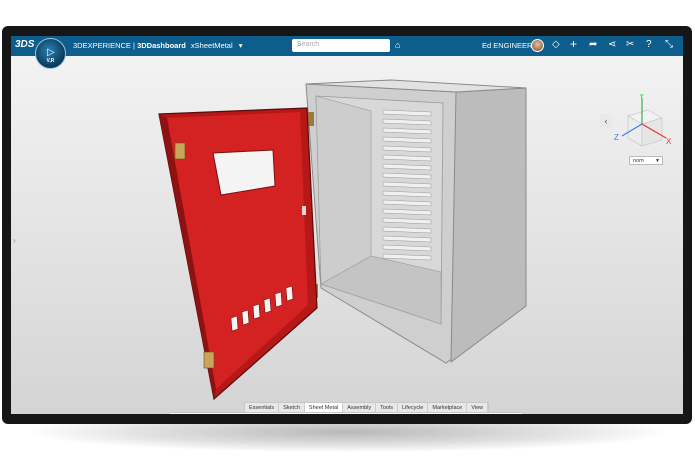 The width and height of the screenshot is (695, 466). What do you see at coordinates (478, 407) in the screenshot?
I see `tab-view: View` at bounding box center [478, 407].